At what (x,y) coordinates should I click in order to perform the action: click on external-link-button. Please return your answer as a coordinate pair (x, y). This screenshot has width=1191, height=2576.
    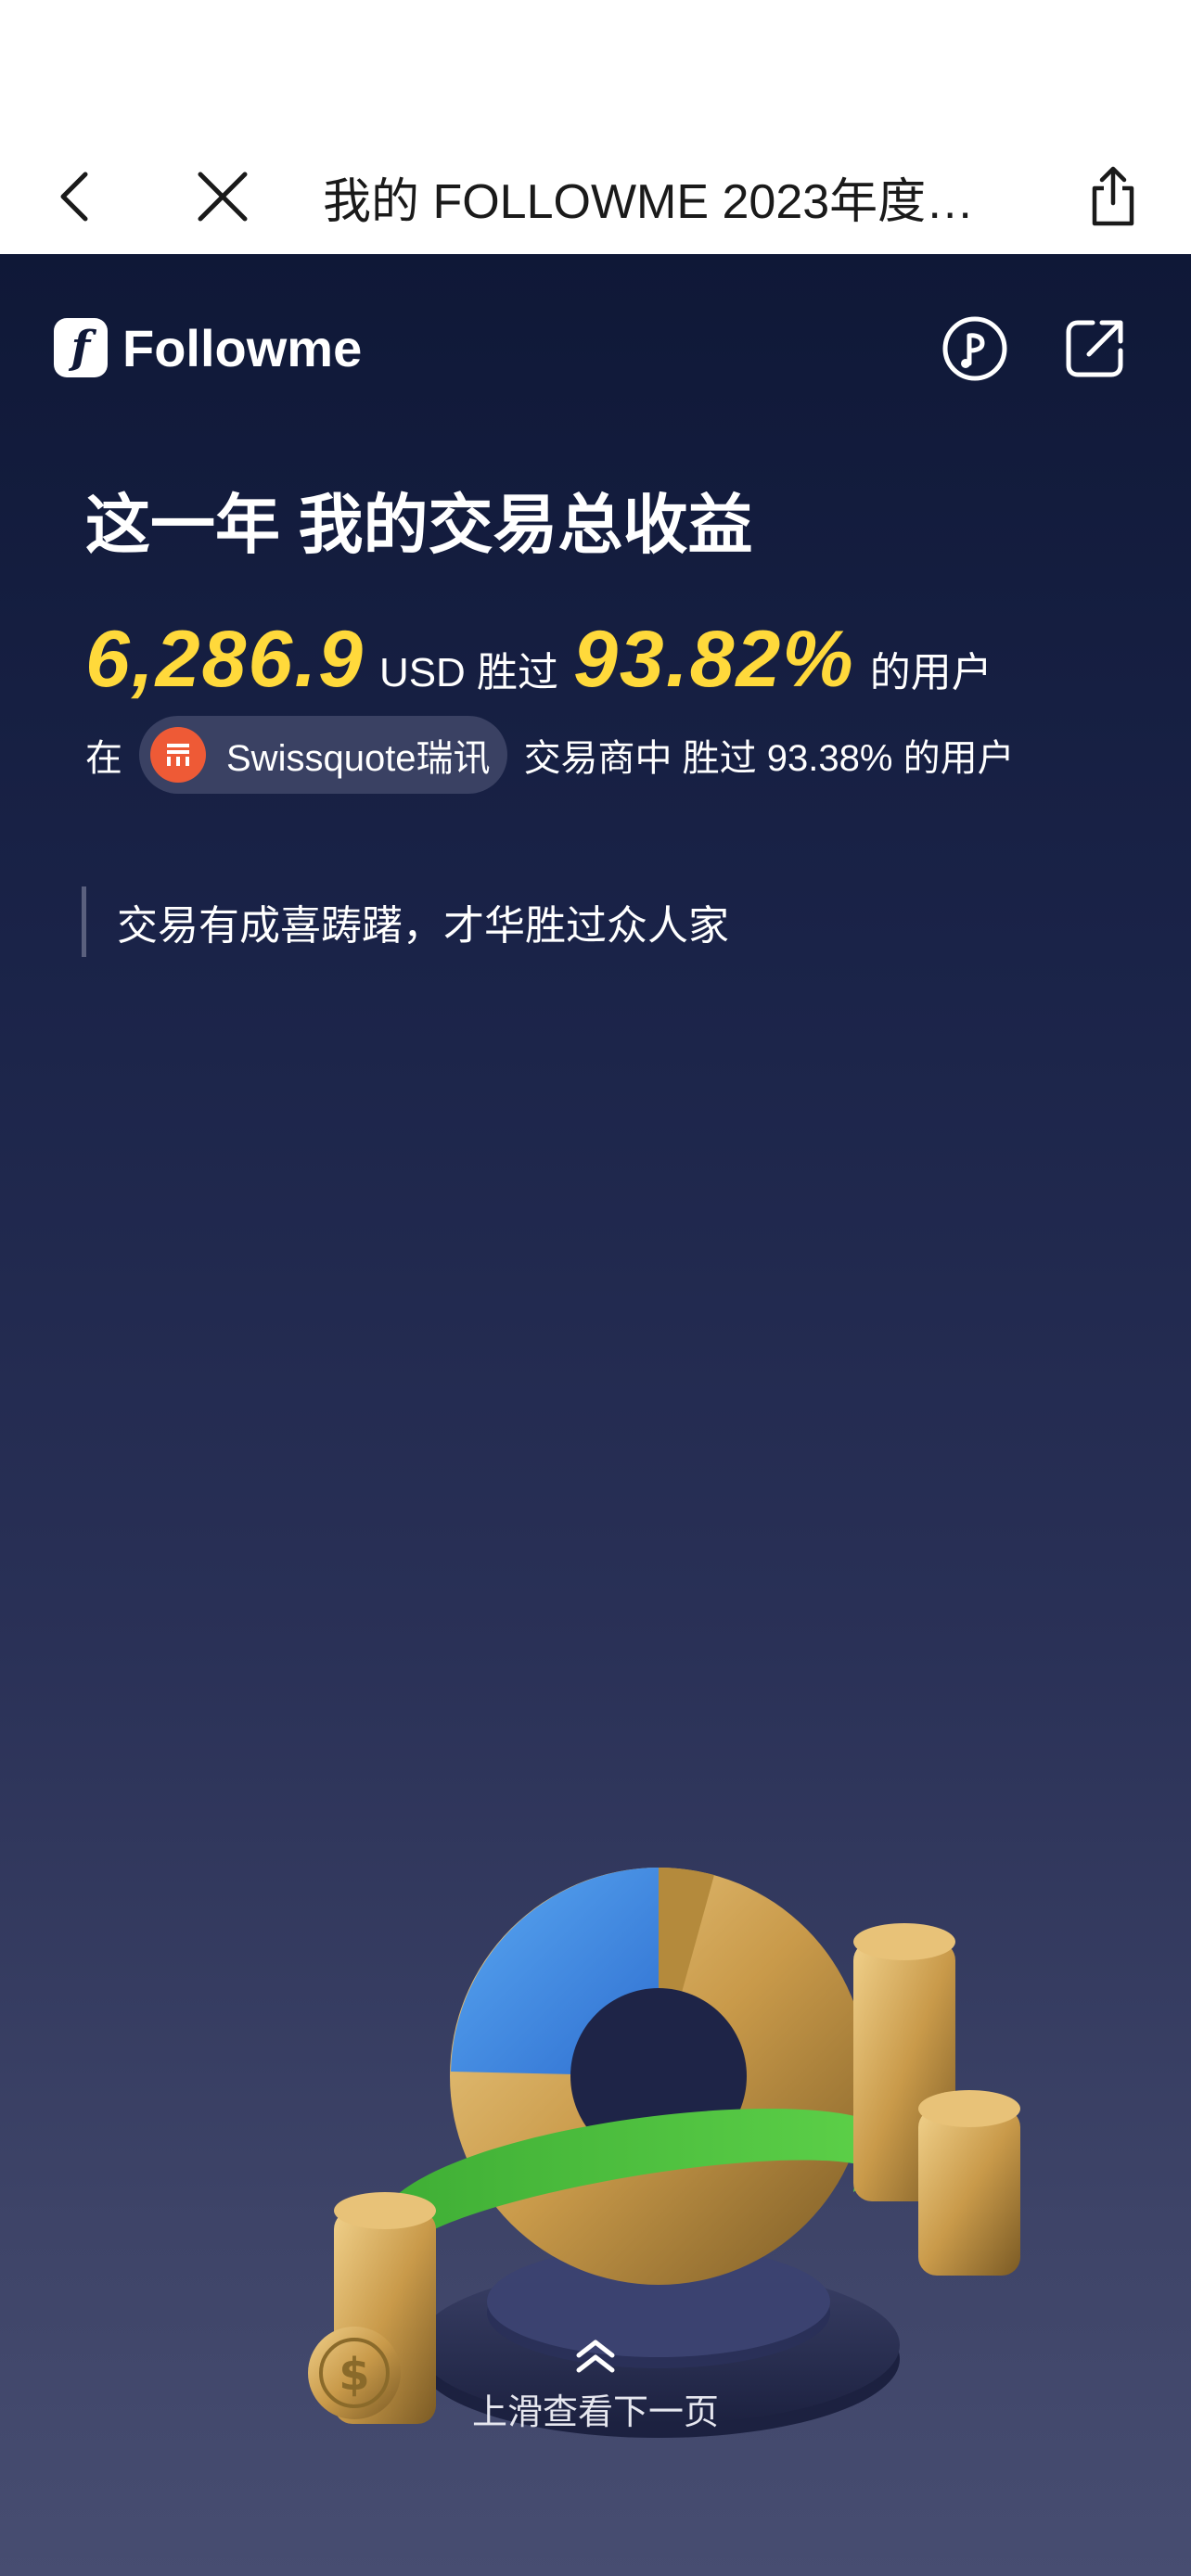
    Looking at the image, I should click on (1095, 348).